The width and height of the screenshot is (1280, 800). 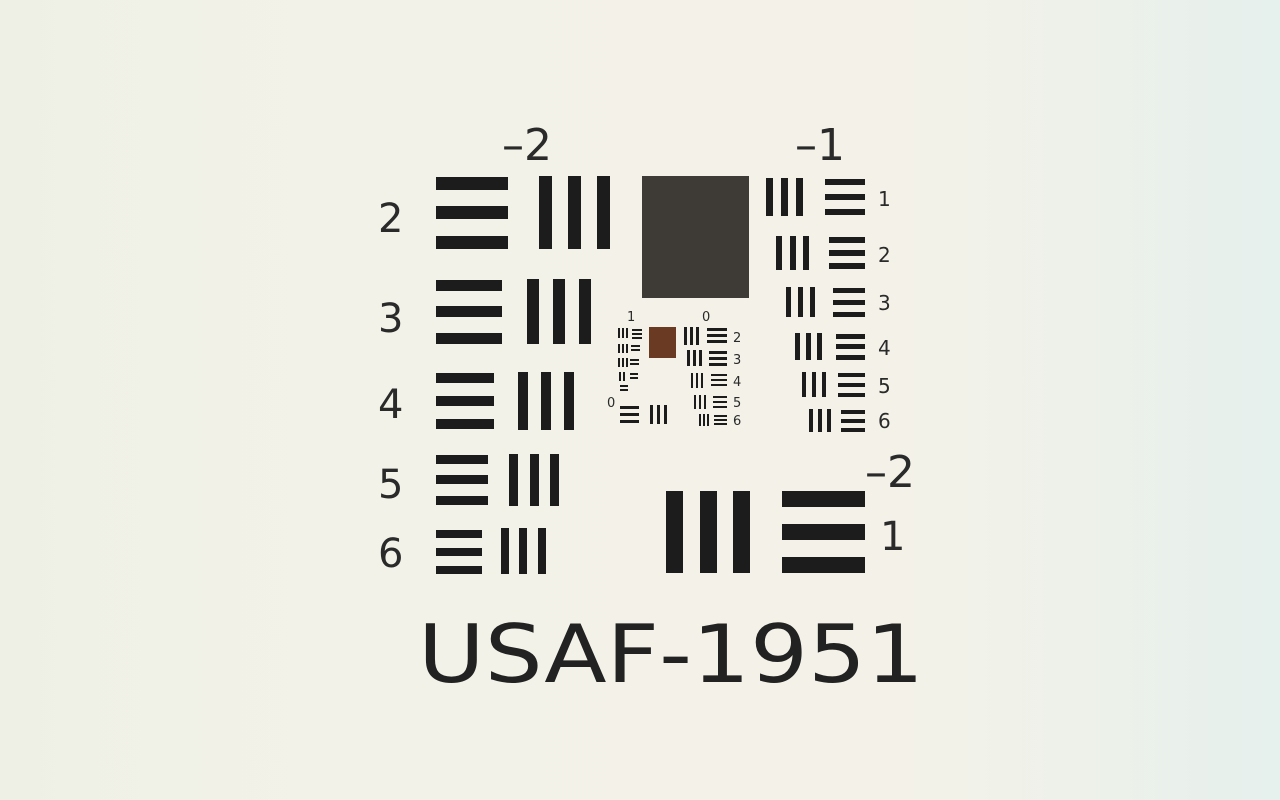 I want to click on center-group-label: 1, so click(x=631, y=317).